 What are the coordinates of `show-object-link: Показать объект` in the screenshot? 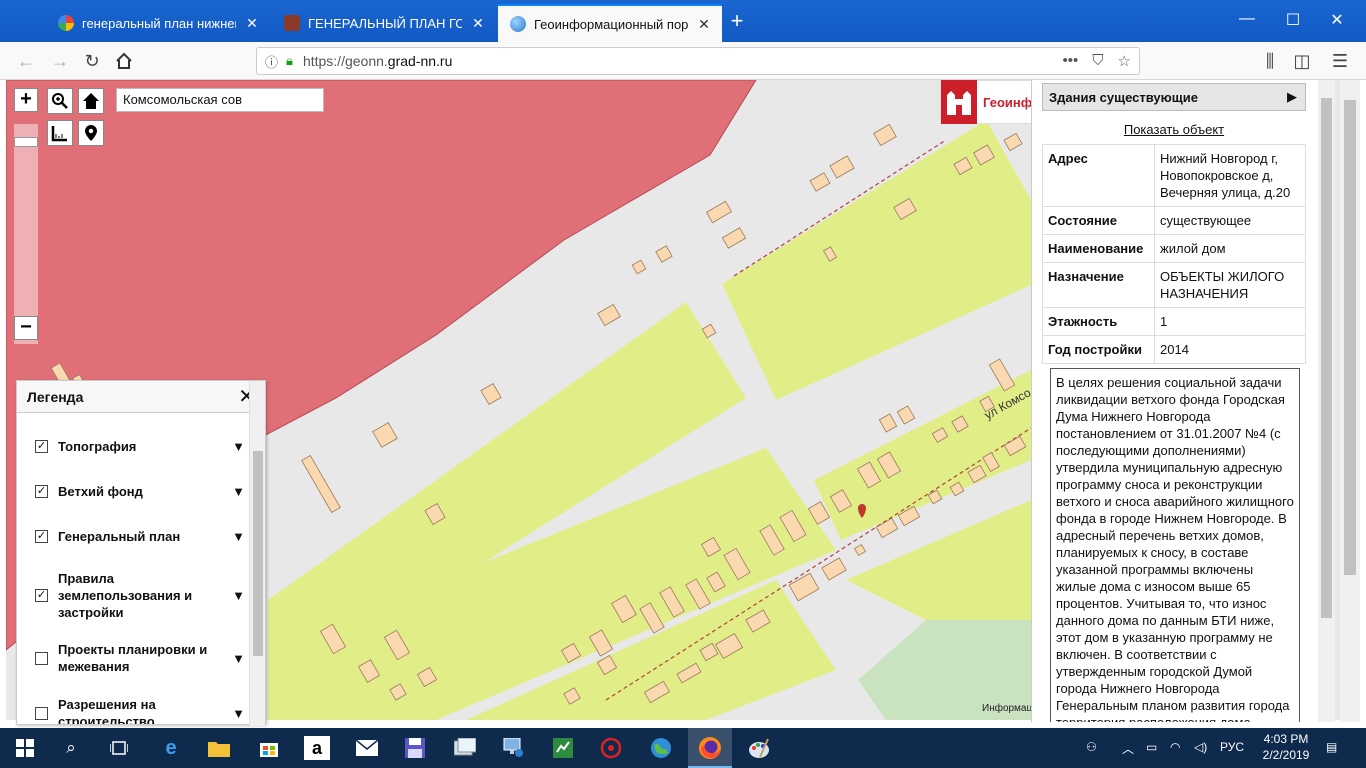 It's located at (1174, 129).